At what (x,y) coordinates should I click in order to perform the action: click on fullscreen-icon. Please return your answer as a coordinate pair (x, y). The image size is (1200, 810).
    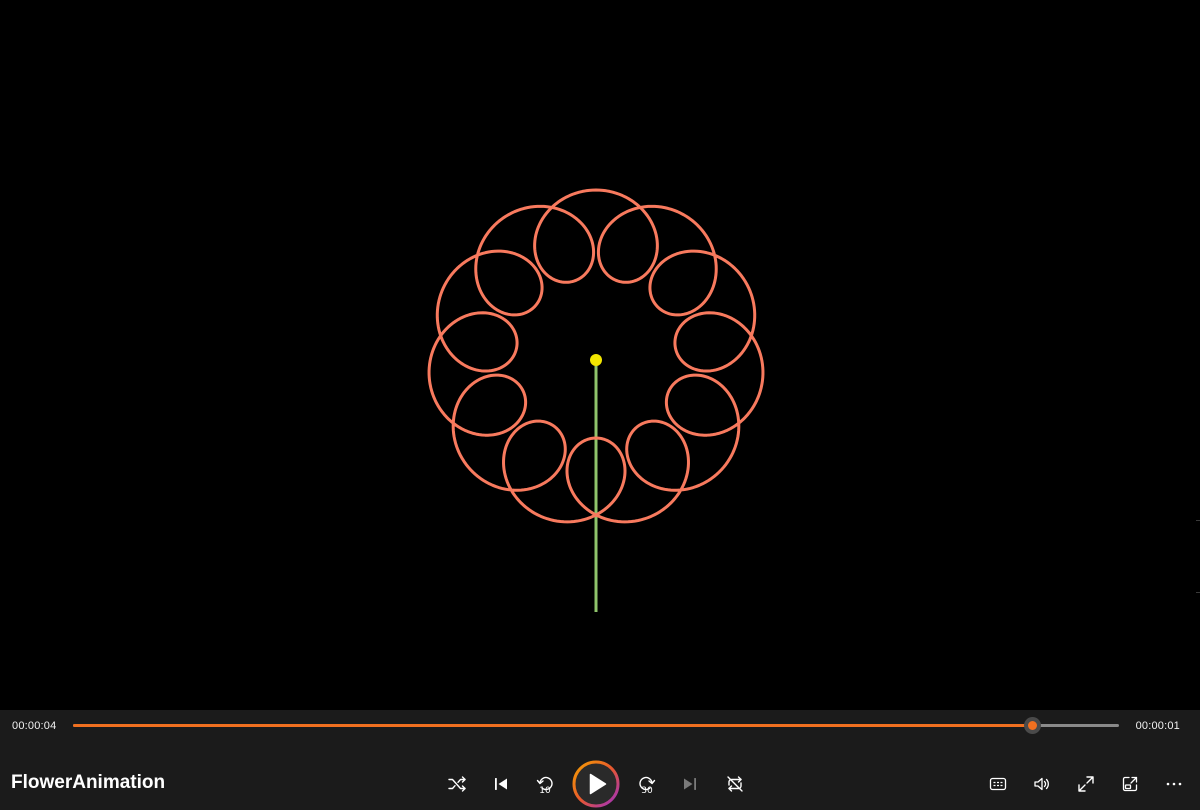
    Looking at the image, I should click on (1086, 784).